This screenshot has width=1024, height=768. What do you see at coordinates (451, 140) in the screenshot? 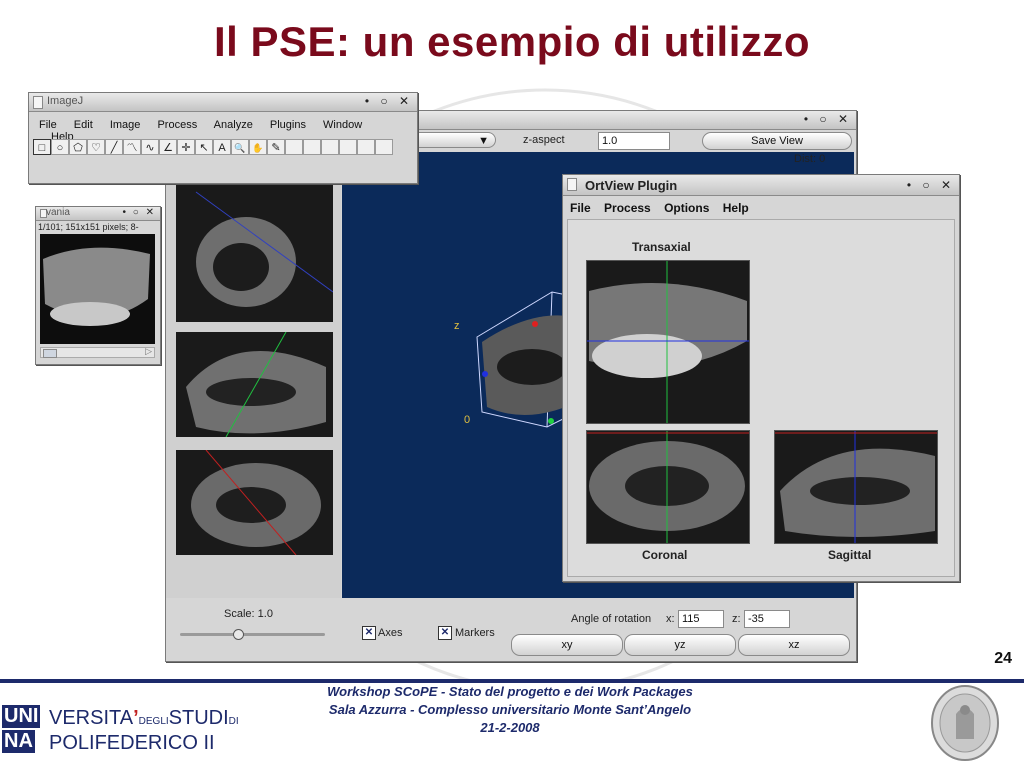
I see `view-dropdown: ▼` at bounding box center [451, 140].